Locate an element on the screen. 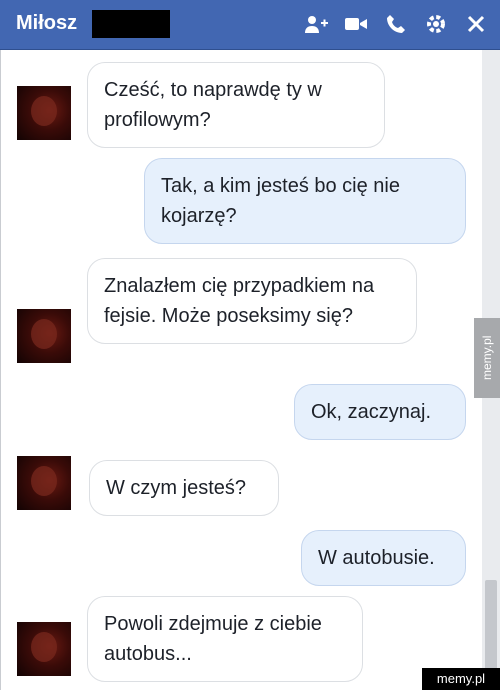 This screenshot has height=690, width=500. incoming-message: Cześć, to naprawdę ty w profilowym? is located at coordinates (236, 105).